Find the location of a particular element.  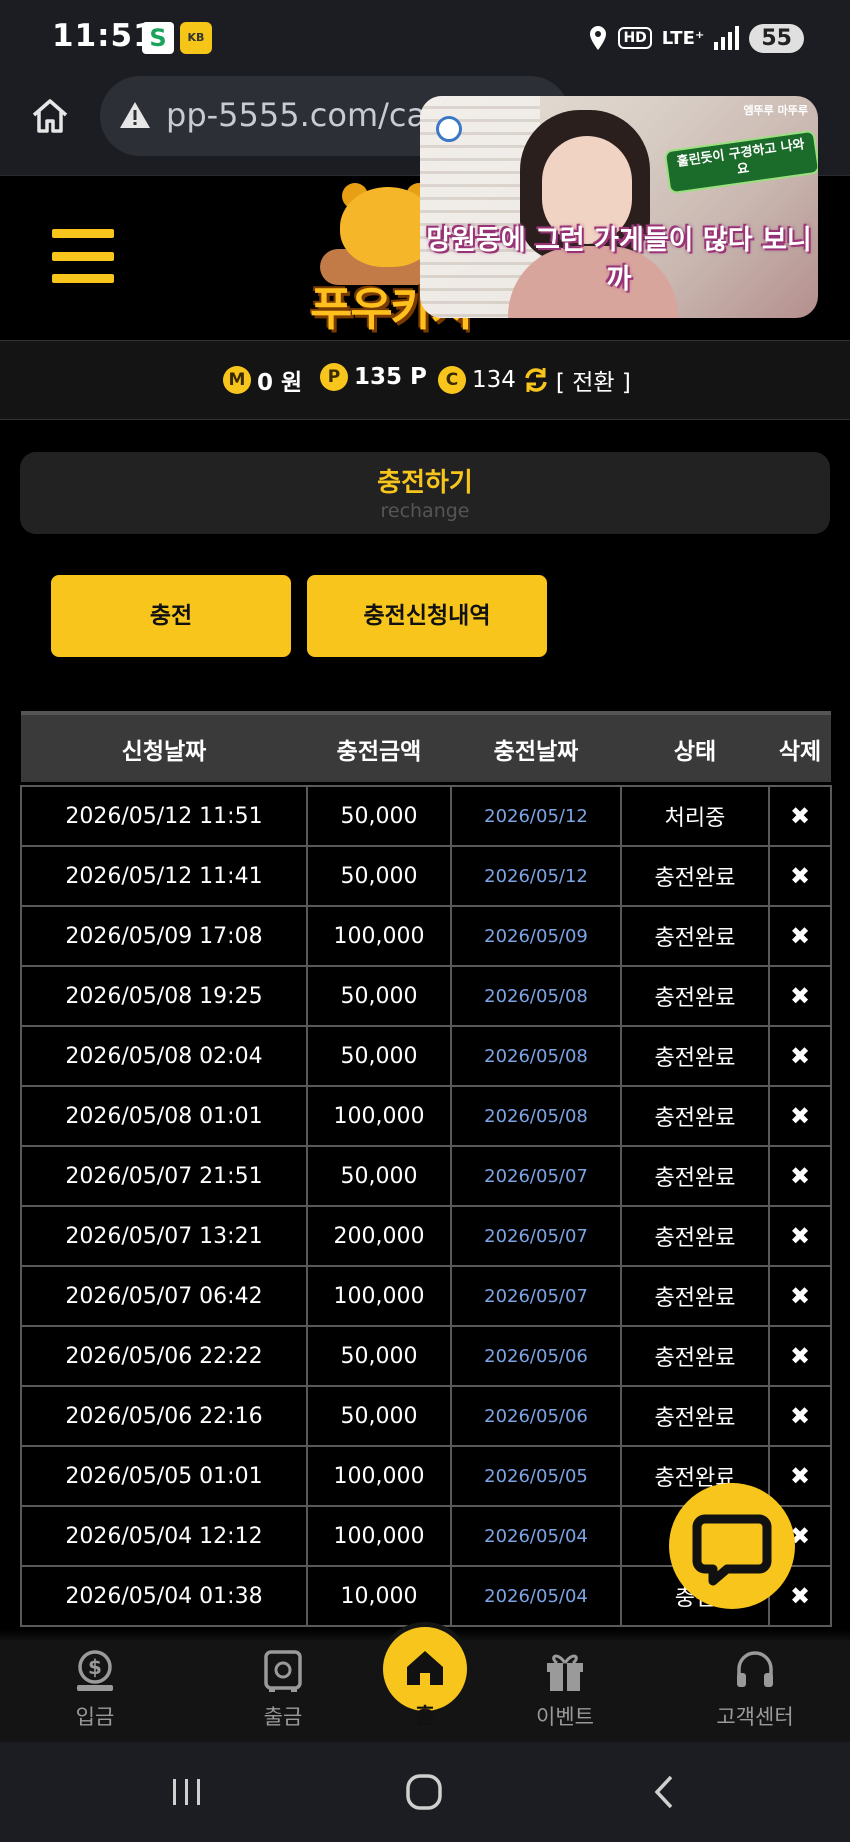

table-row: 2026/05/08 19:25 50,000 2026/05/08 충전완료 ✖ is located at coordinates (426, 996).